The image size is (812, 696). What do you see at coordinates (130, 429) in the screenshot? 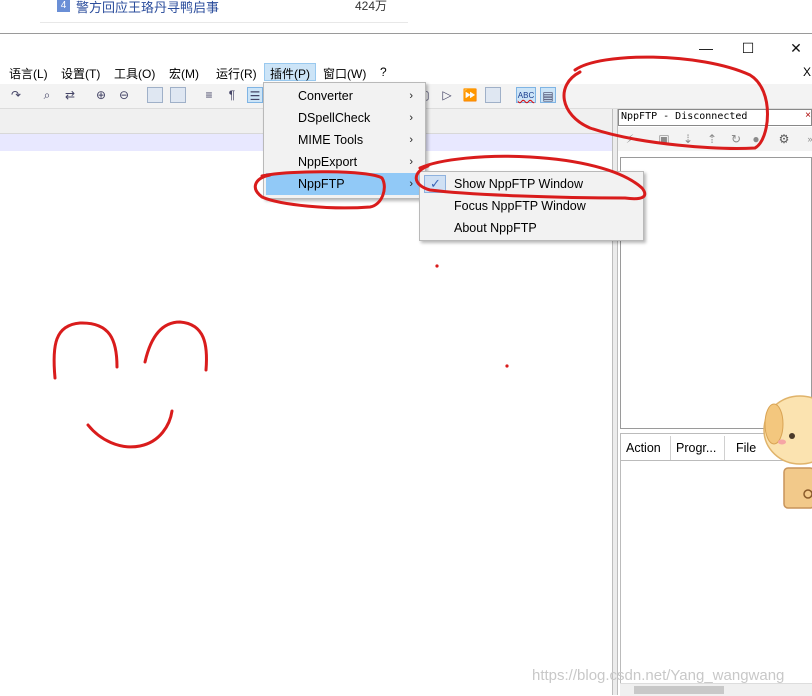
I see `face-smile` at bounding box center [130, 429].